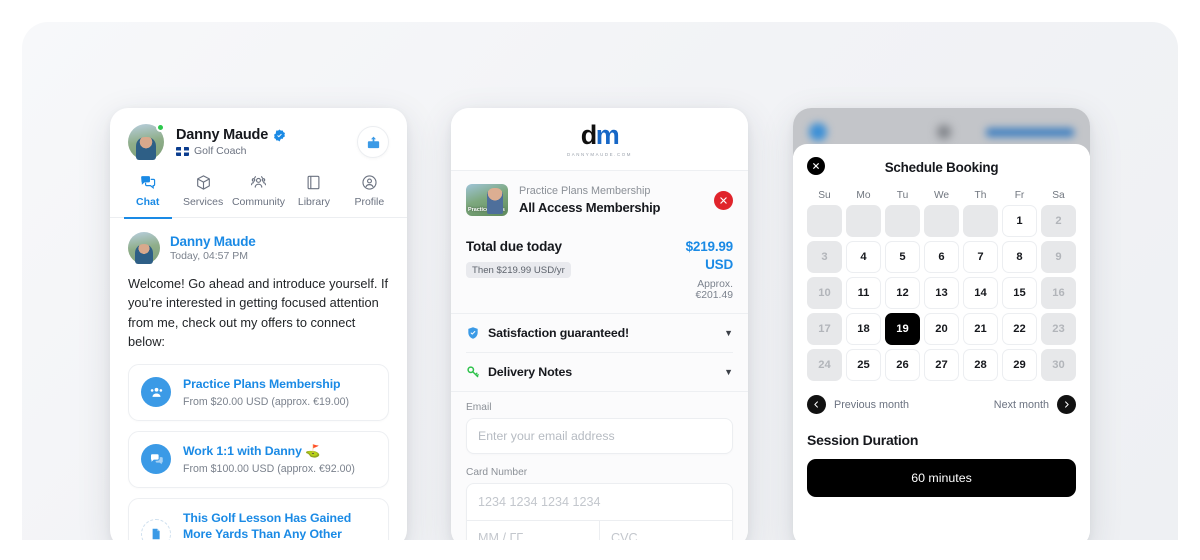 This screenshot has height=560, width=1200. I want to click on email-field: Enter your email address, so click(599, 436).